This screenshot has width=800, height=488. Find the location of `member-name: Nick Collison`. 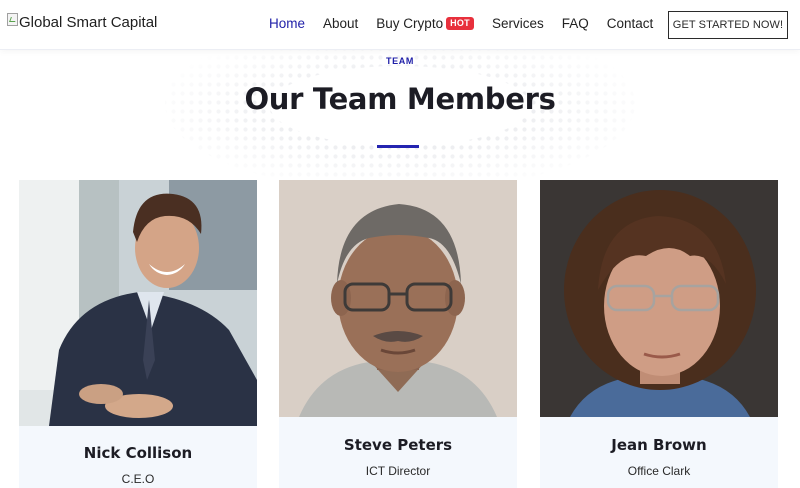

member-name: Nick Collison is located at coordinates (138, 453).